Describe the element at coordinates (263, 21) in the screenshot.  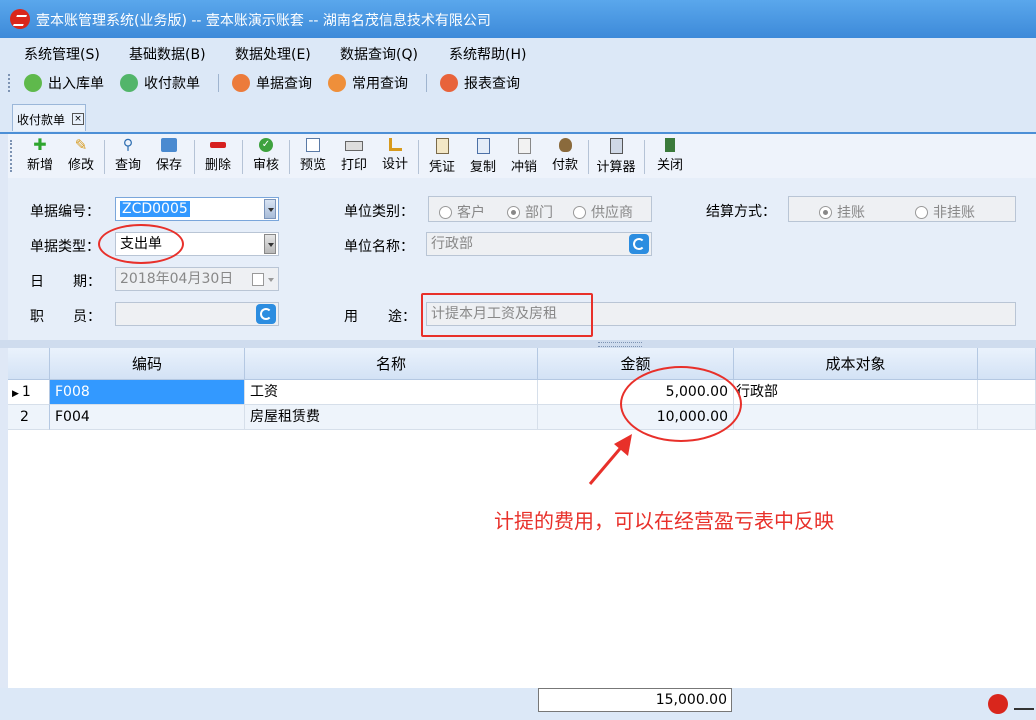
I see `window-title: 壹本账管理系统(业务版) -- 壹本账演示账套 -- 湖南名茂信息技术有限公司` at that location.